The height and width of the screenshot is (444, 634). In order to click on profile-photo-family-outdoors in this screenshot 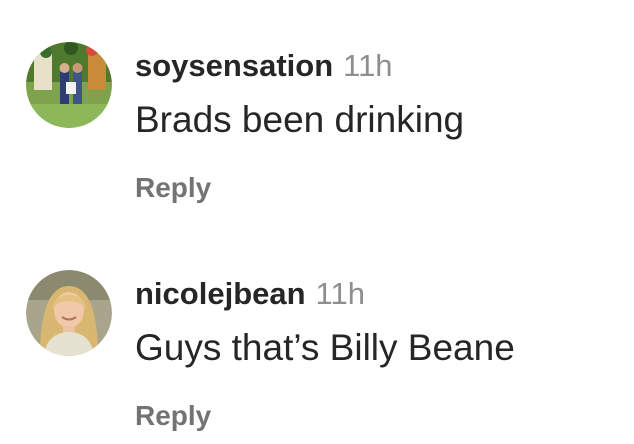, I will do `click(69, 85)`.